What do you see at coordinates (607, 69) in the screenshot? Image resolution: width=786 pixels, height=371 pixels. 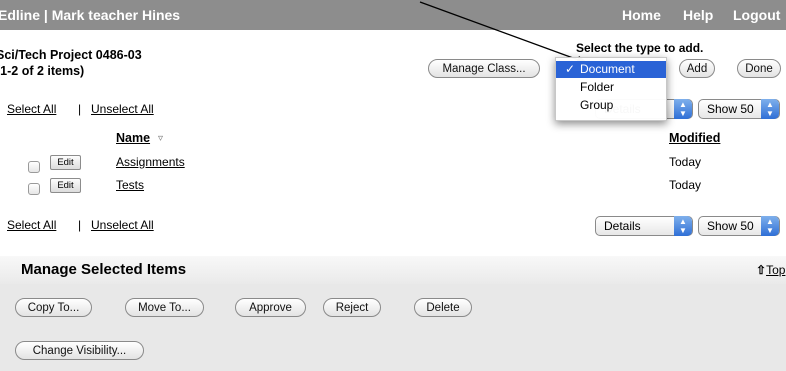 I see `menu-item-label: Document` at bounding box center [607, 69].